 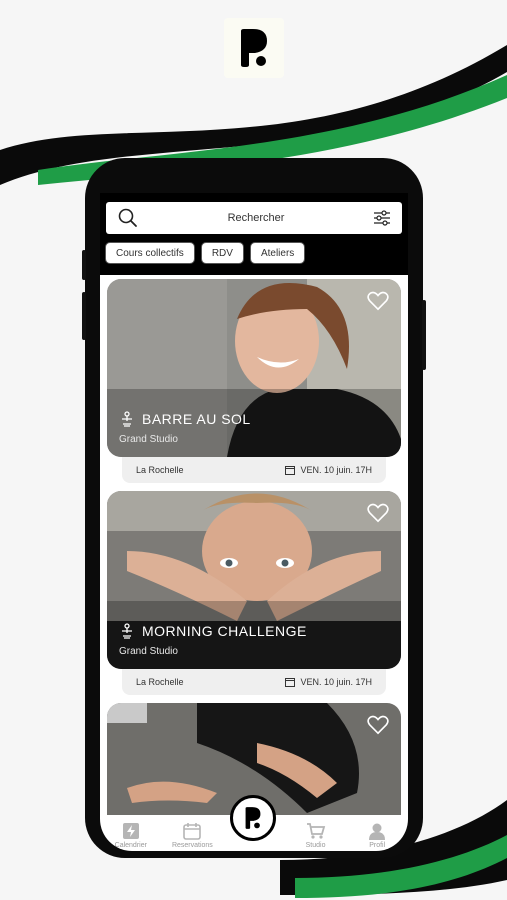 I want to click on tab-calendrier: Calendrier, so click(x=131, y=835).